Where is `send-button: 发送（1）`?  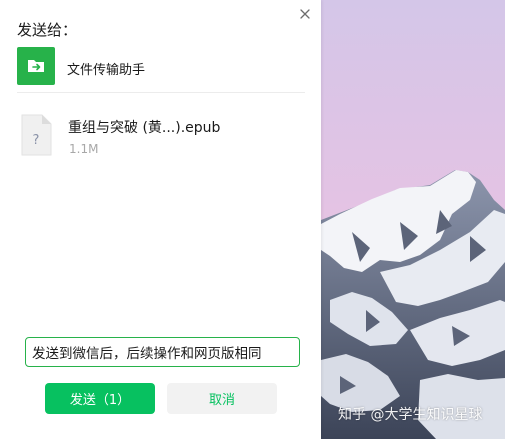 send-button: 发送（1） is located at coordinates (100, 398).